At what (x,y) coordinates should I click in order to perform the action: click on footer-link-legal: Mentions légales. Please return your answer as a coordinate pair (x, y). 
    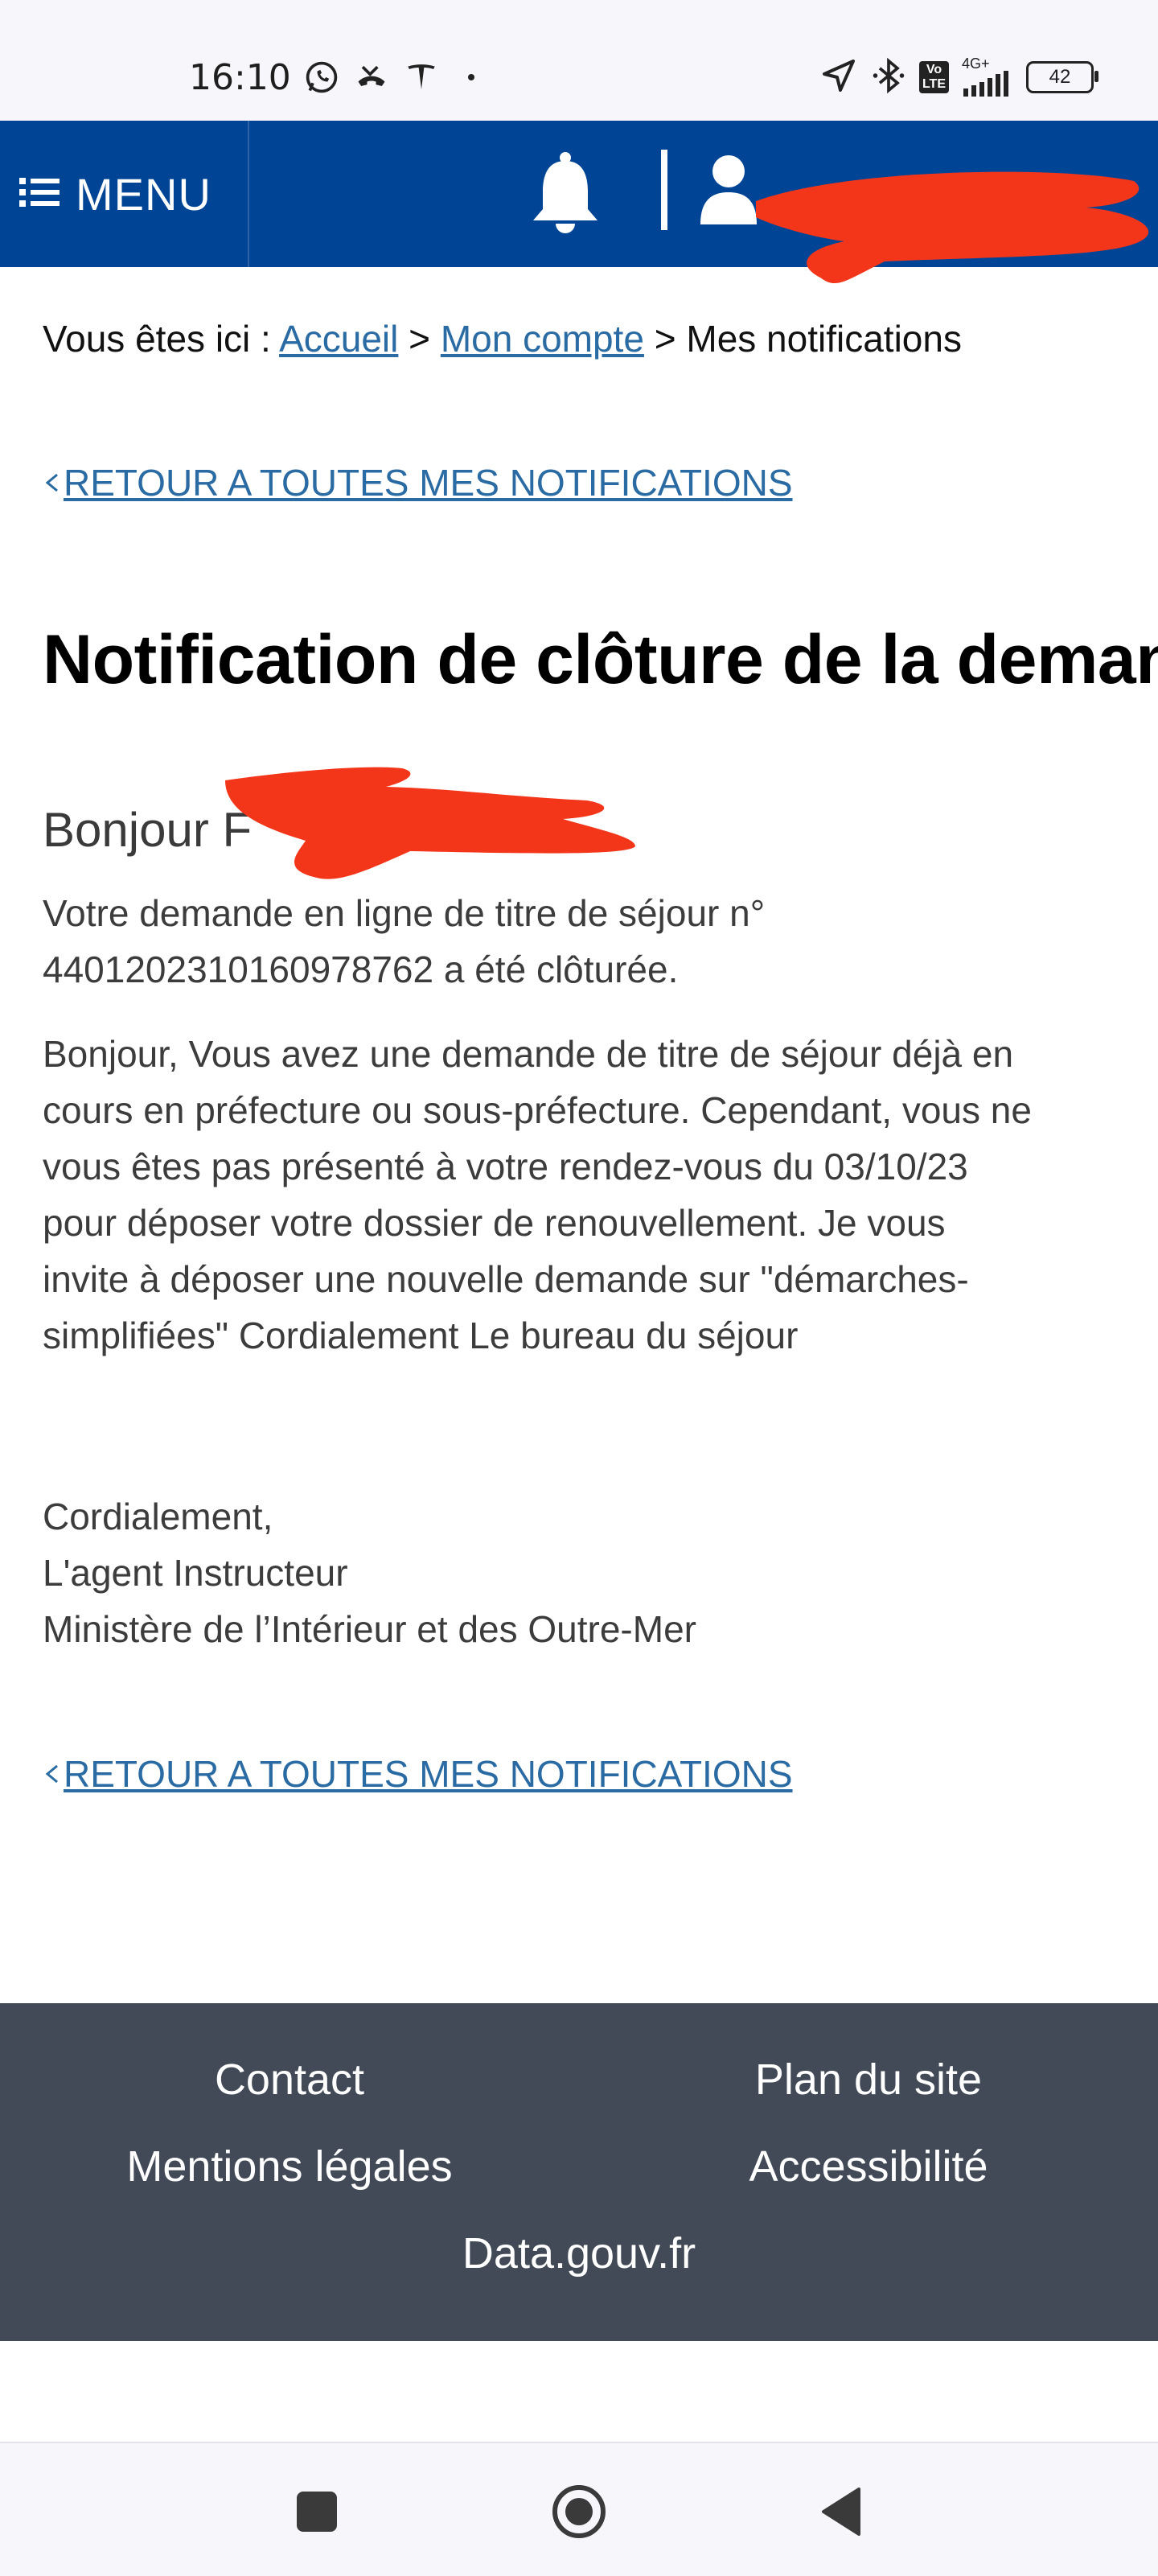
    Looking at the image, I should click on (289, 2166).